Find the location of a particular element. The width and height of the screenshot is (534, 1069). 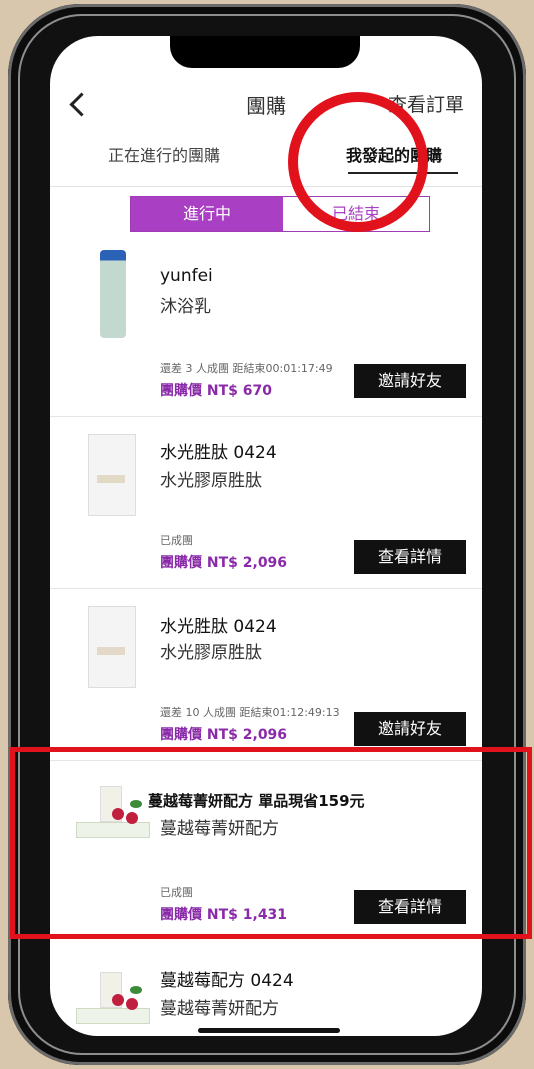

header: 團購 查看訂單 is located at coordinates (266, 108).